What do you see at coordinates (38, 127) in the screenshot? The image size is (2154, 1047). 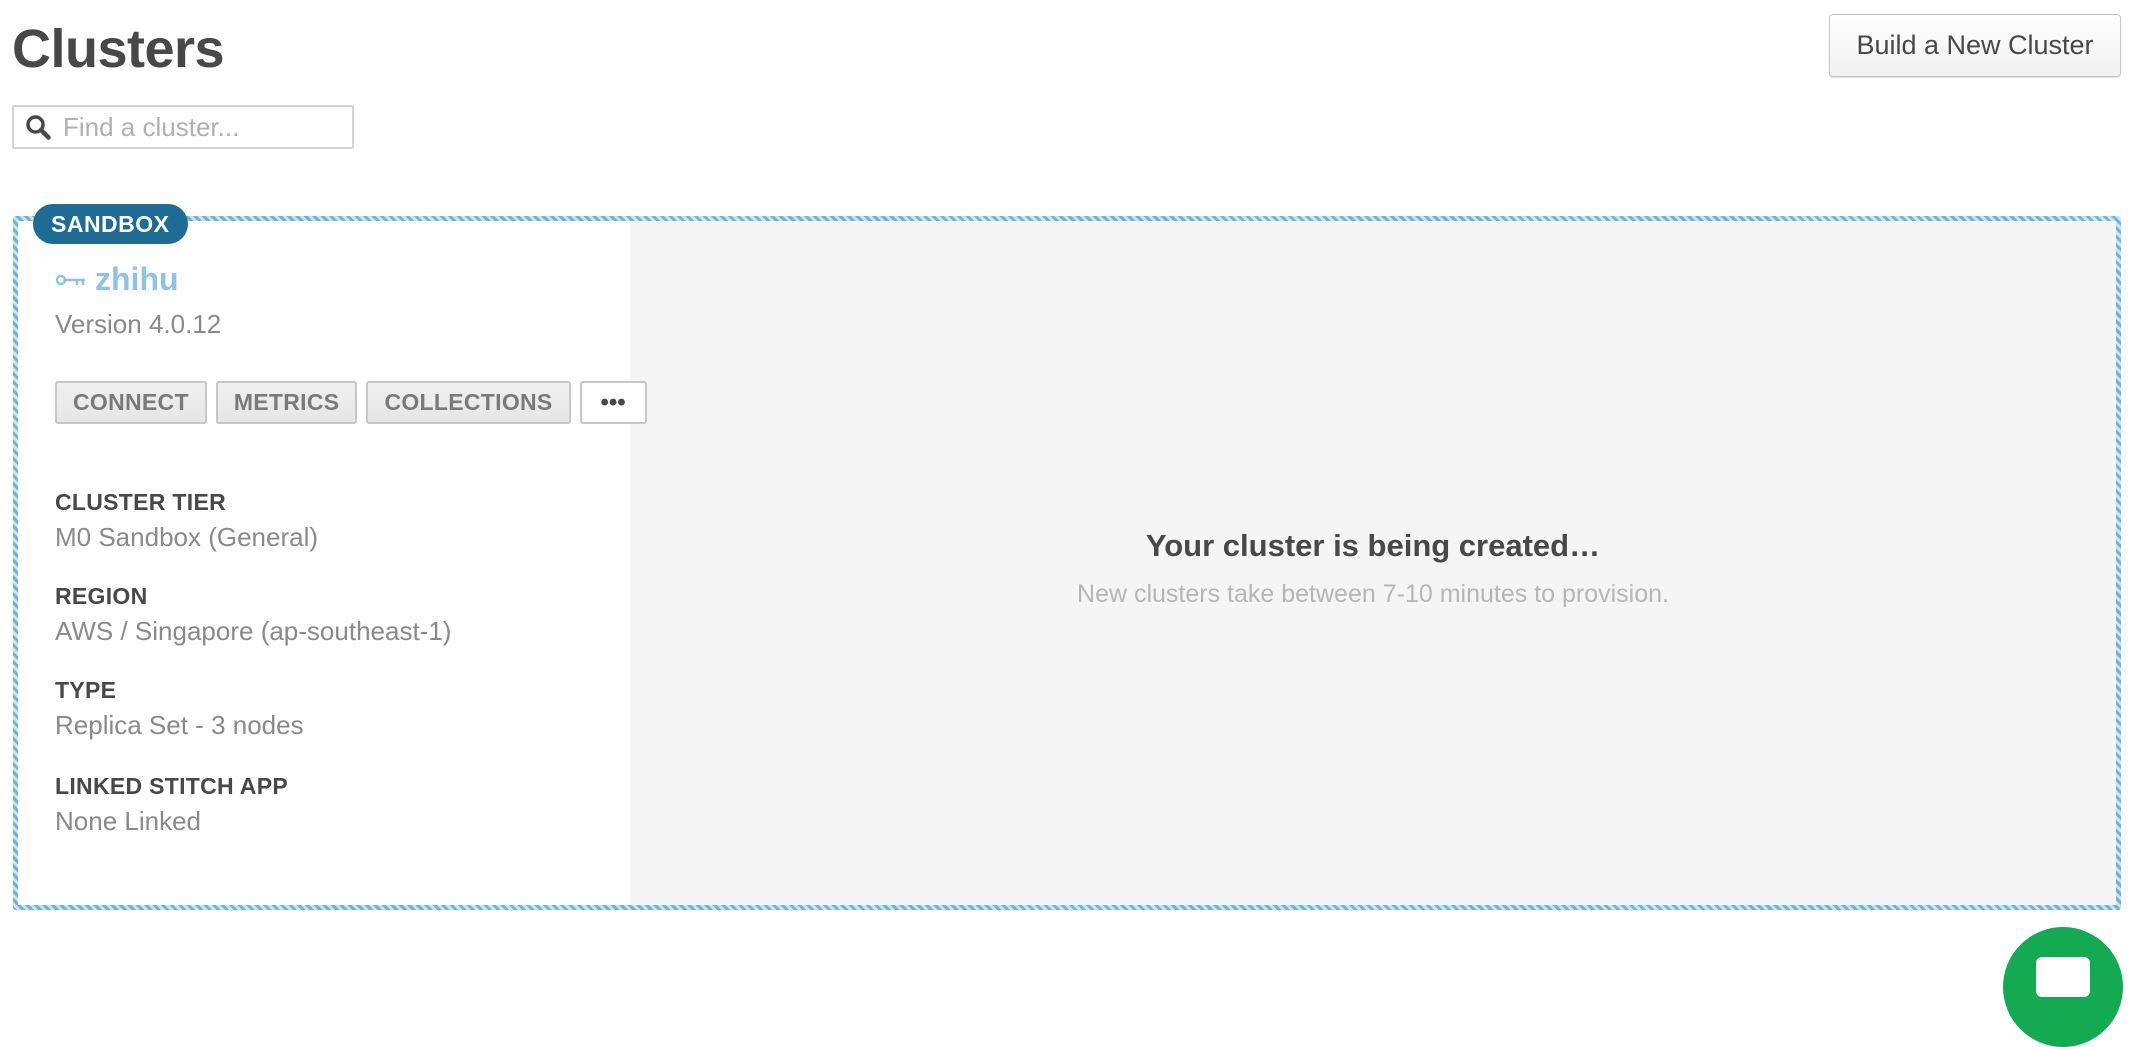 I see `search-icon` at bounding box center [38, 127].